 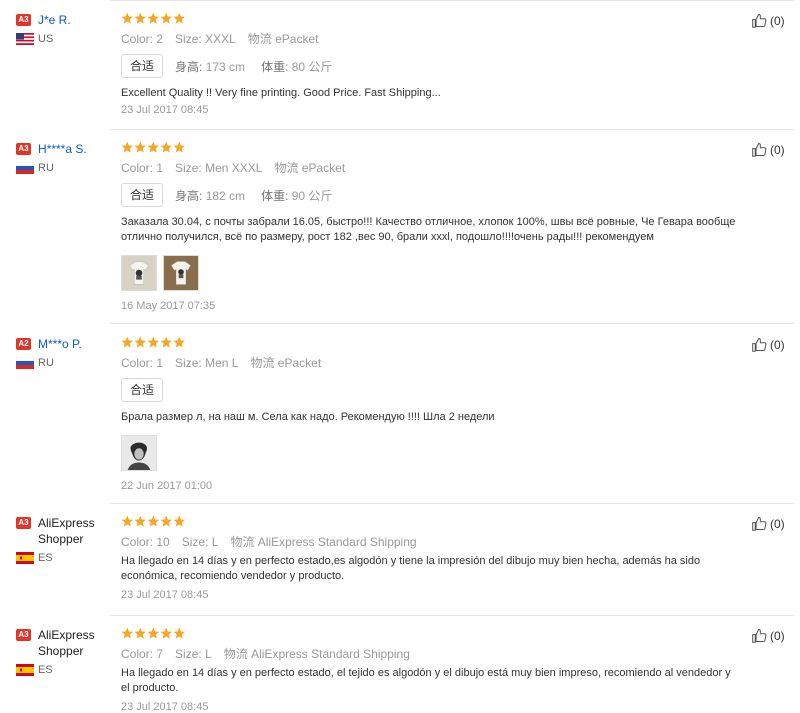 I want to click on weight-value: 90 公斤, so click(x=312, y=195).